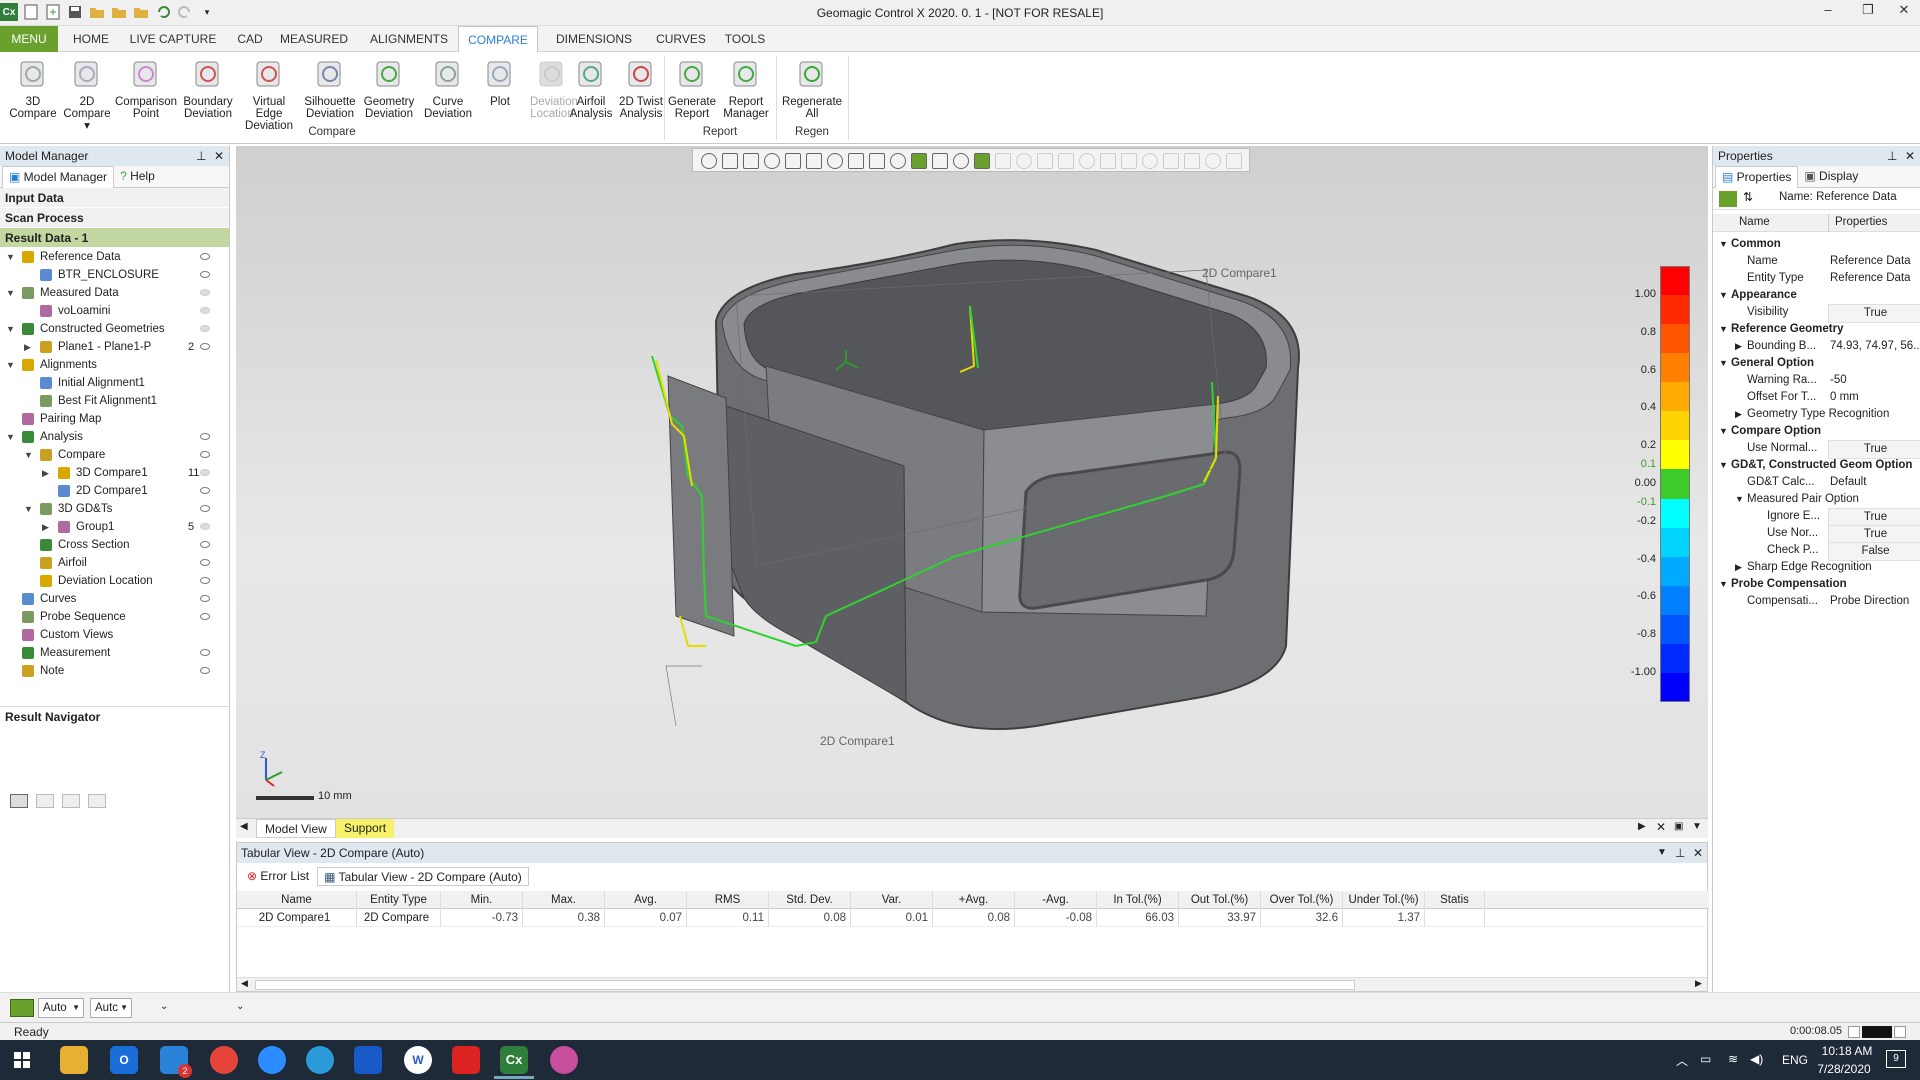 This screenshot has height=1080, width=1920. I want to click on tree-item: Airfoil, so click(115, 563).